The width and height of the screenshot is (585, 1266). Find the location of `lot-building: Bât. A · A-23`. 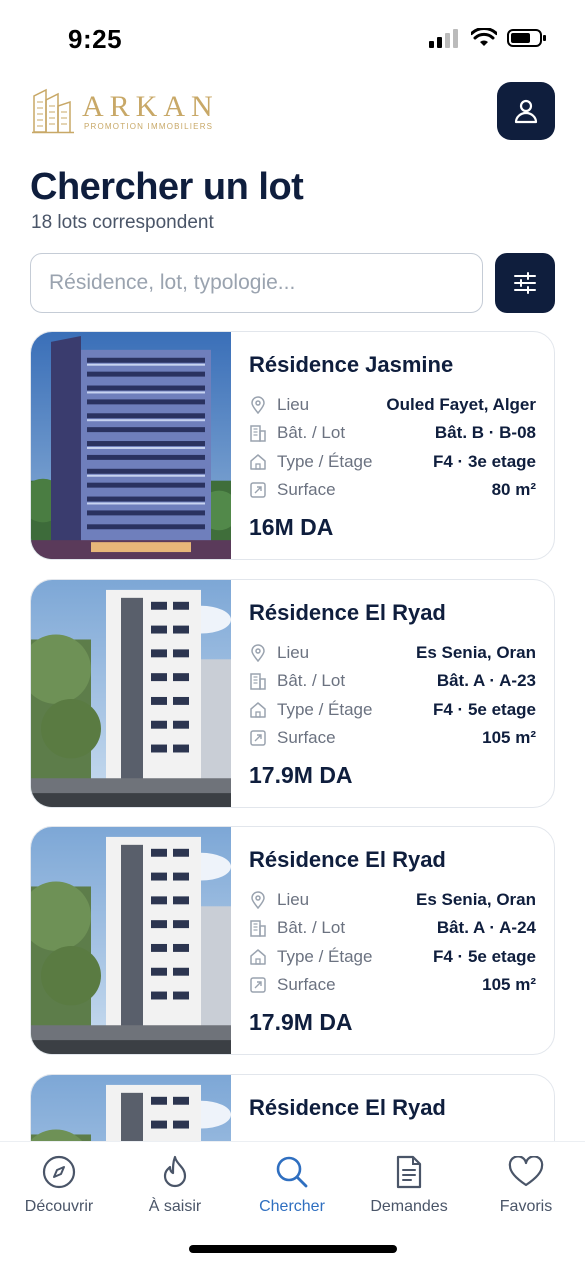

lot-building: Bât. A · A-23 is located at coordinates (486, 680).